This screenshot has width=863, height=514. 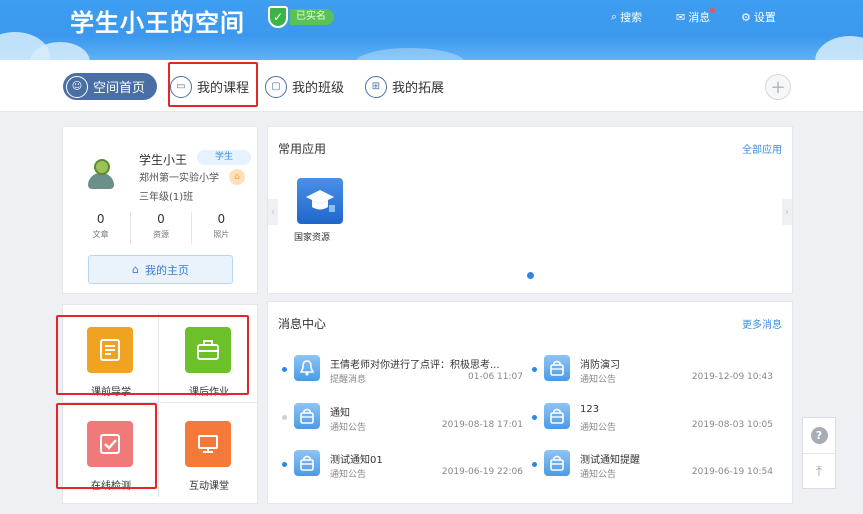 What do you see at coordinates (77, 86) in the screenshot?
I see `user-icon: ☺` at bounding box center [77, 86].